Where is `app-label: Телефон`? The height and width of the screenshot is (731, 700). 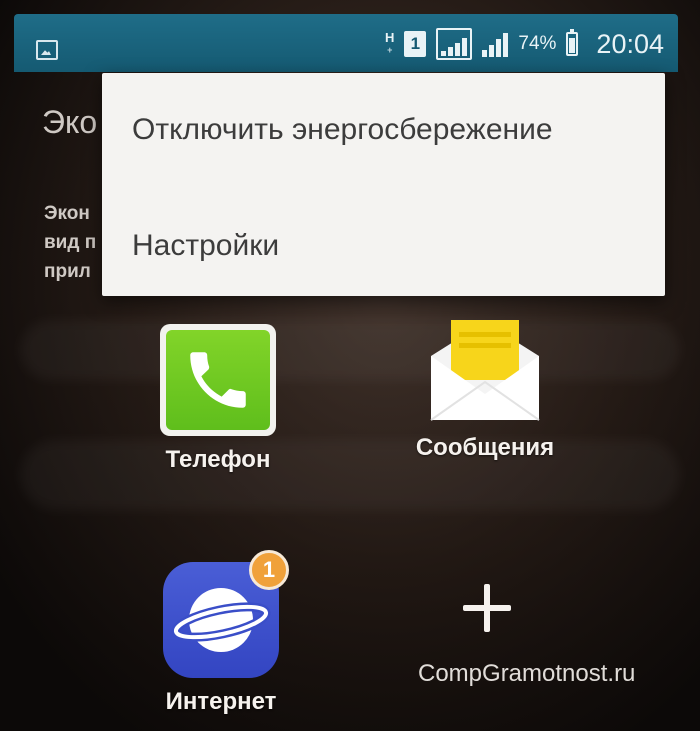
app-label: Телефон is located at coordinates (218, 459).